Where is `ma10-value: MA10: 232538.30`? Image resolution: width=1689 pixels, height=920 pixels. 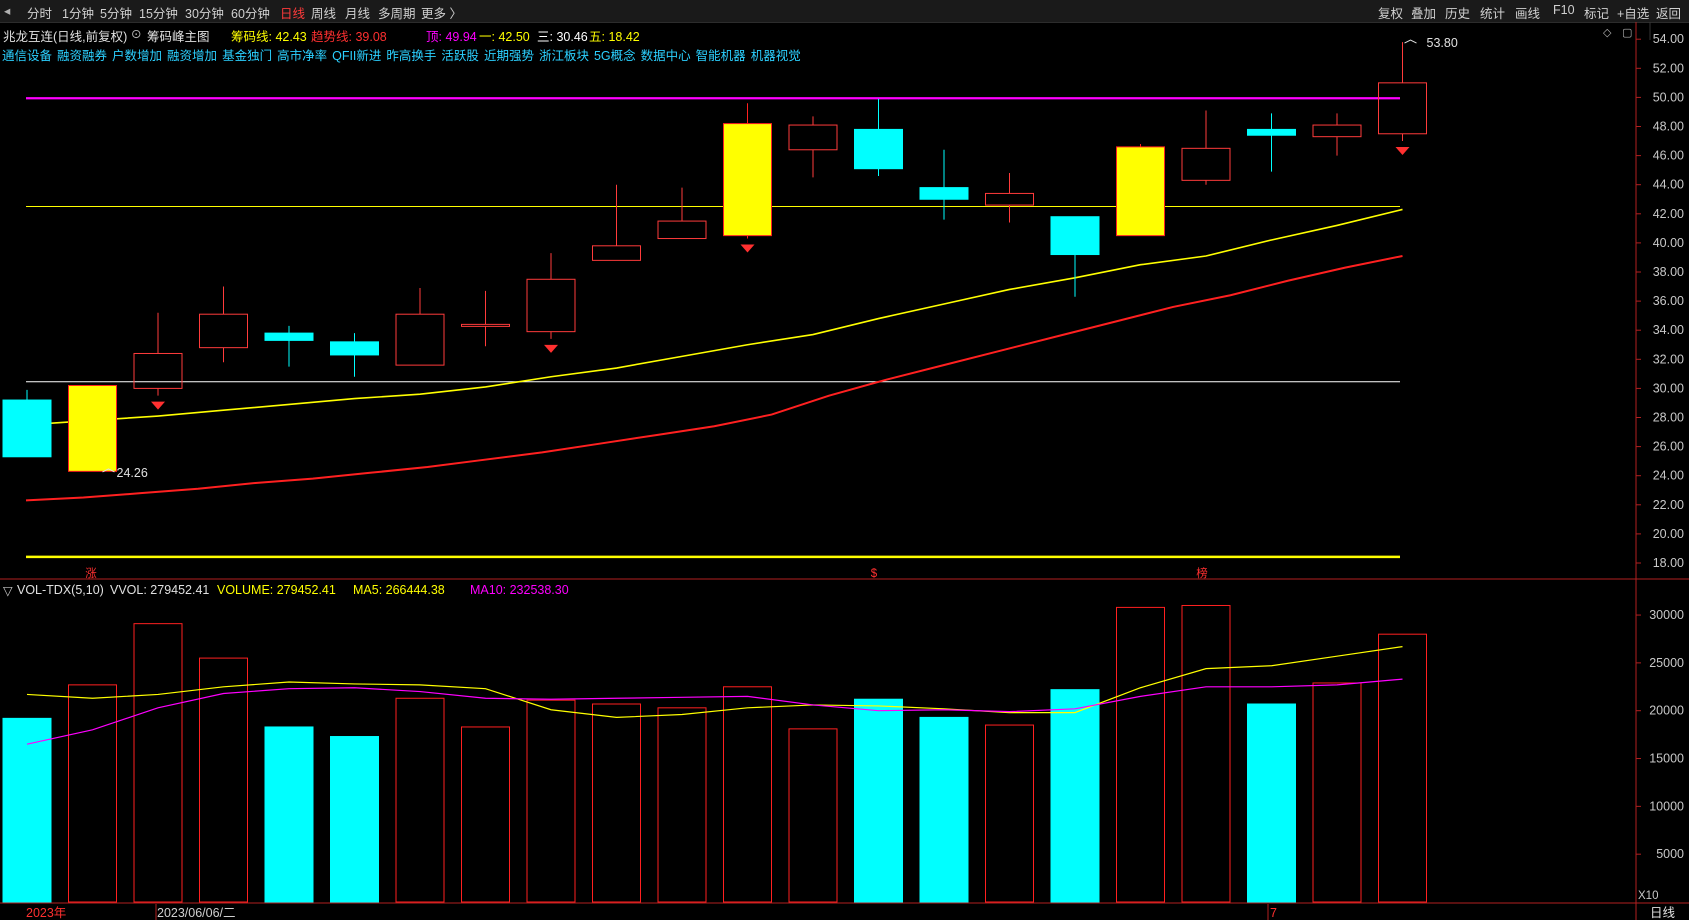
ma10-value: MA10: 232538.30 is located at coordinates (519, 590).